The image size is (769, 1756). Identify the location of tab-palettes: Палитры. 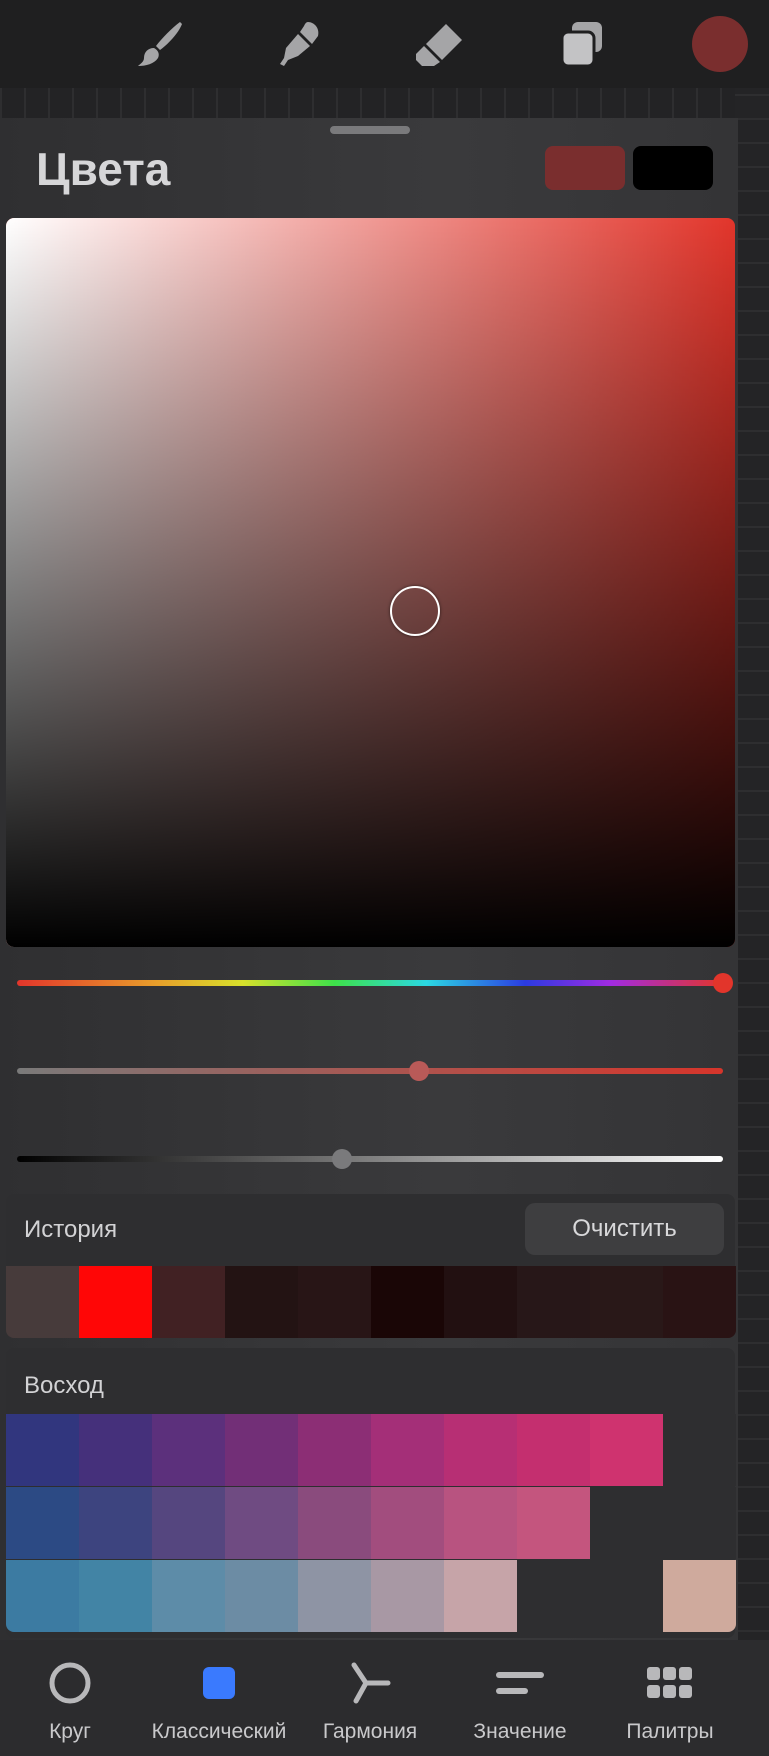
(670, 1700).